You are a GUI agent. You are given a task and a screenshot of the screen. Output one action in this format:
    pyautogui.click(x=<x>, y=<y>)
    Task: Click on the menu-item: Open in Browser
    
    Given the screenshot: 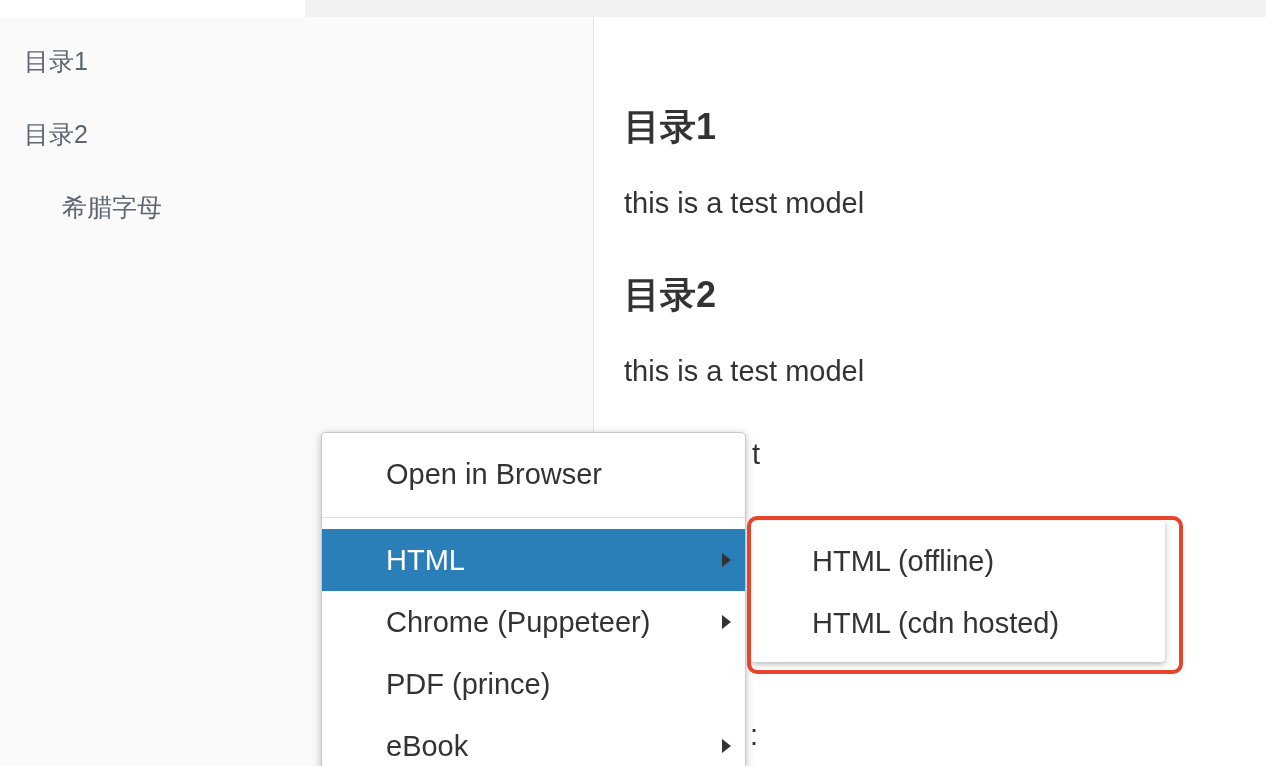 What is the action you would take?
    pyautogui.click(x=533, y=474)
    